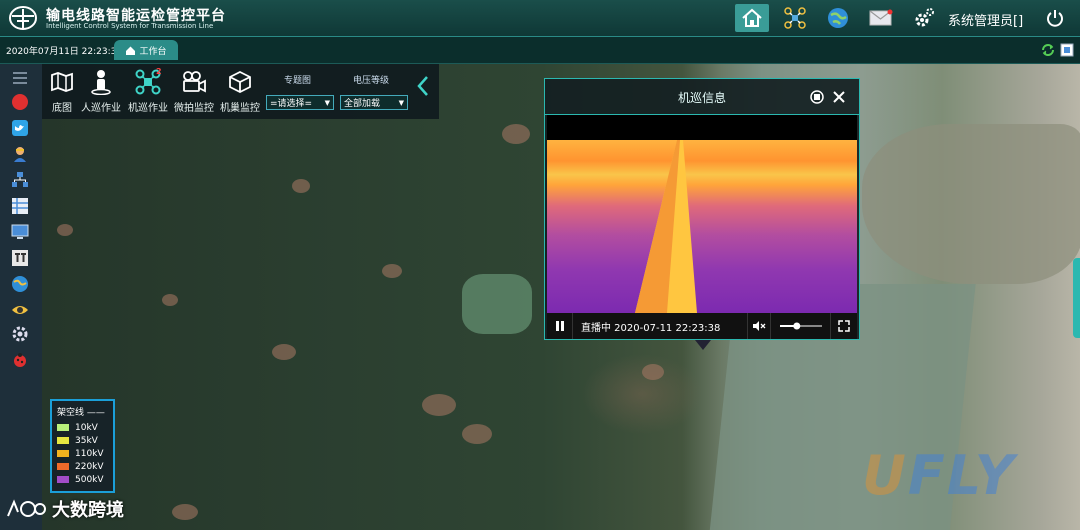 Image resolution: width=1080 pixels, height=530 pixels. Describe the element at coordinates (401, 102) in the screenshot. I see `chevron-down-icon: ▼` at that location.